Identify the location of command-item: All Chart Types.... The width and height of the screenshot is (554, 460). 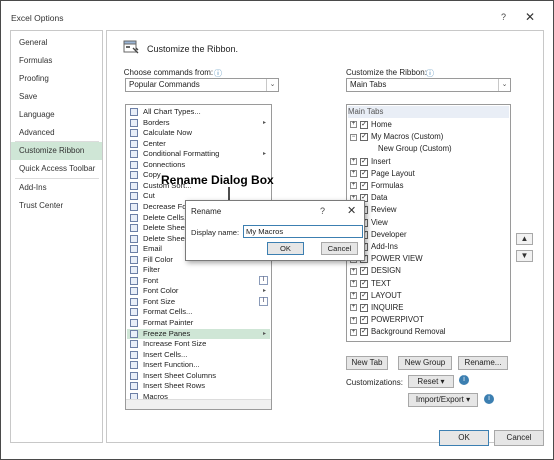
(198, 112).